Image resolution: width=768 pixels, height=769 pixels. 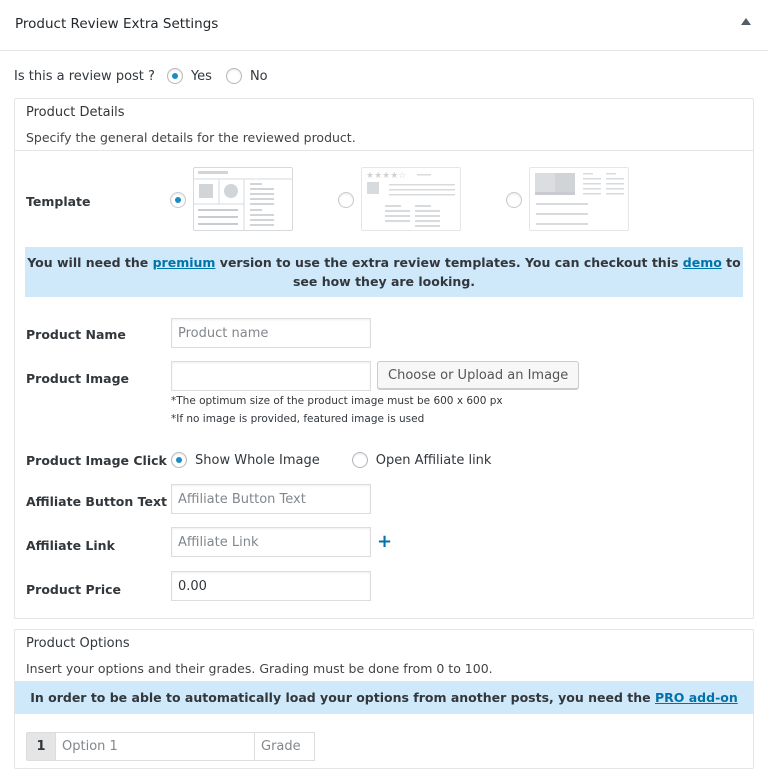 I want to click on triangle-up-icon, so click(x=746, y=21).